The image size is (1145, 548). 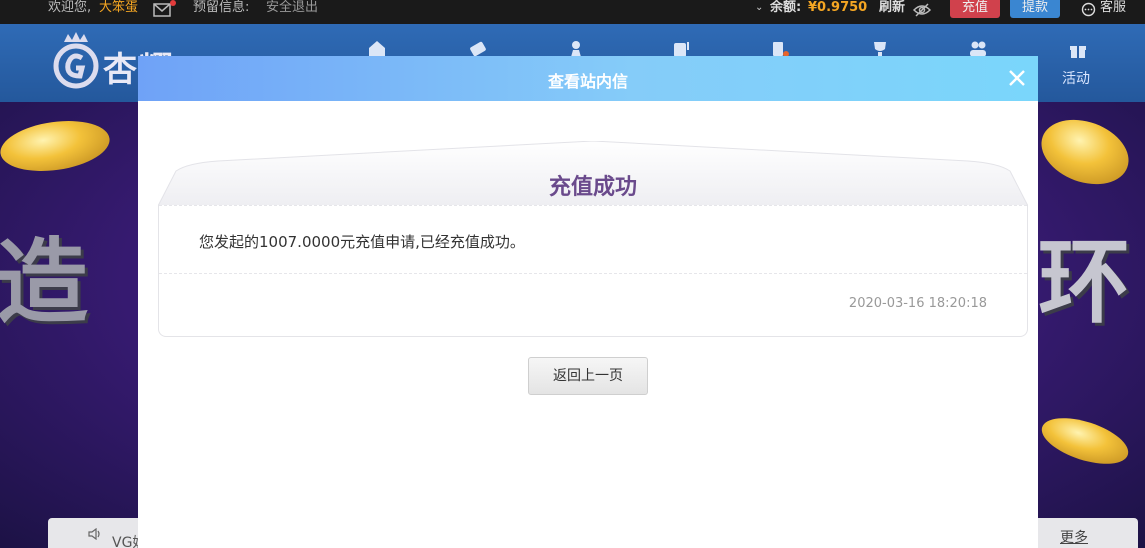 What do you see at coordinates (922, 10) in the screenshot?
I see `eye-hidden-icon` at bounding box center [922, 10].